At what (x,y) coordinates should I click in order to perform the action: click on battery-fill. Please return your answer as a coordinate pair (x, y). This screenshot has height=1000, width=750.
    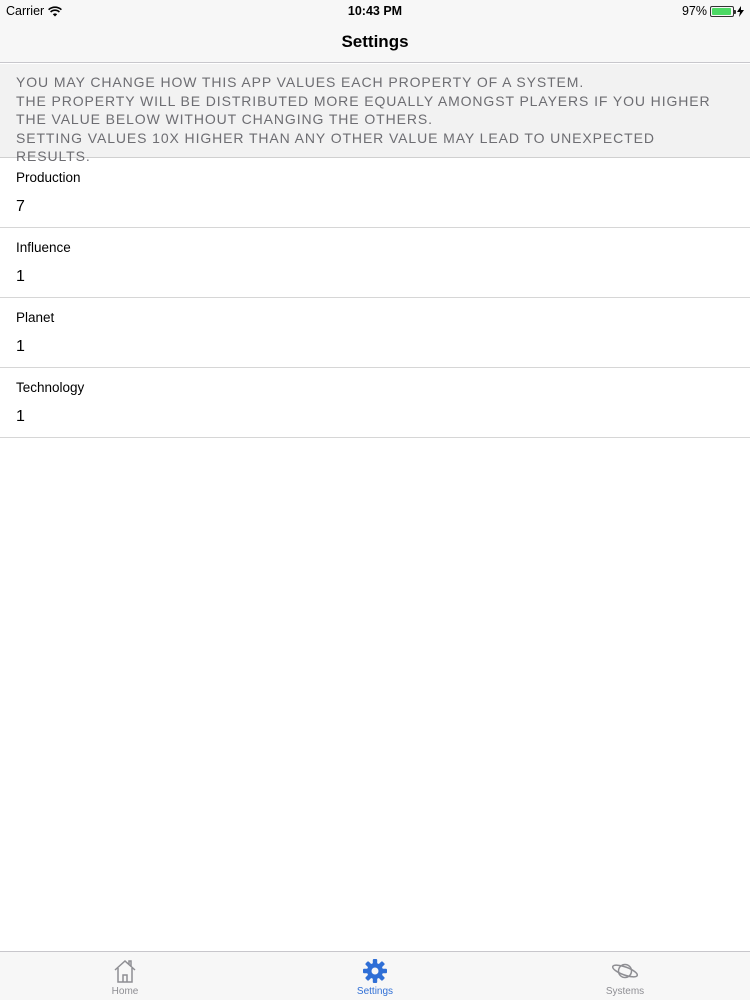
    Looking at the image, I should click on (722, 11).